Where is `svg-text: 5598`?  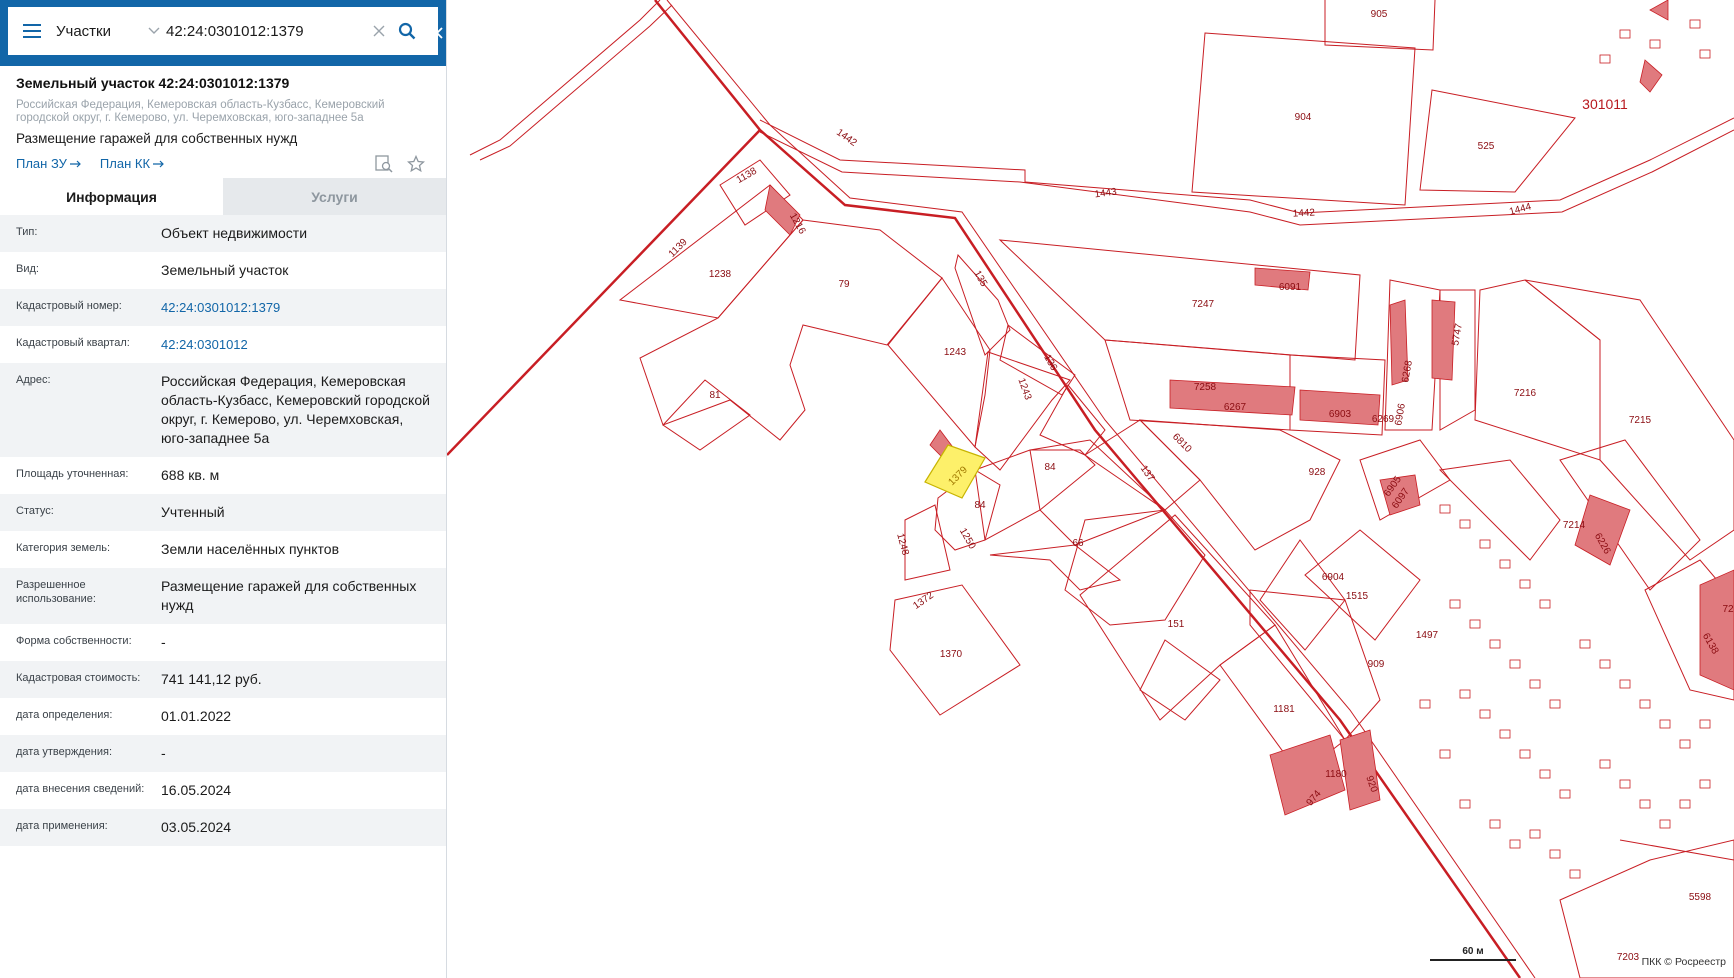
svg-text: 5598 is located at coordinates (1700, 897).